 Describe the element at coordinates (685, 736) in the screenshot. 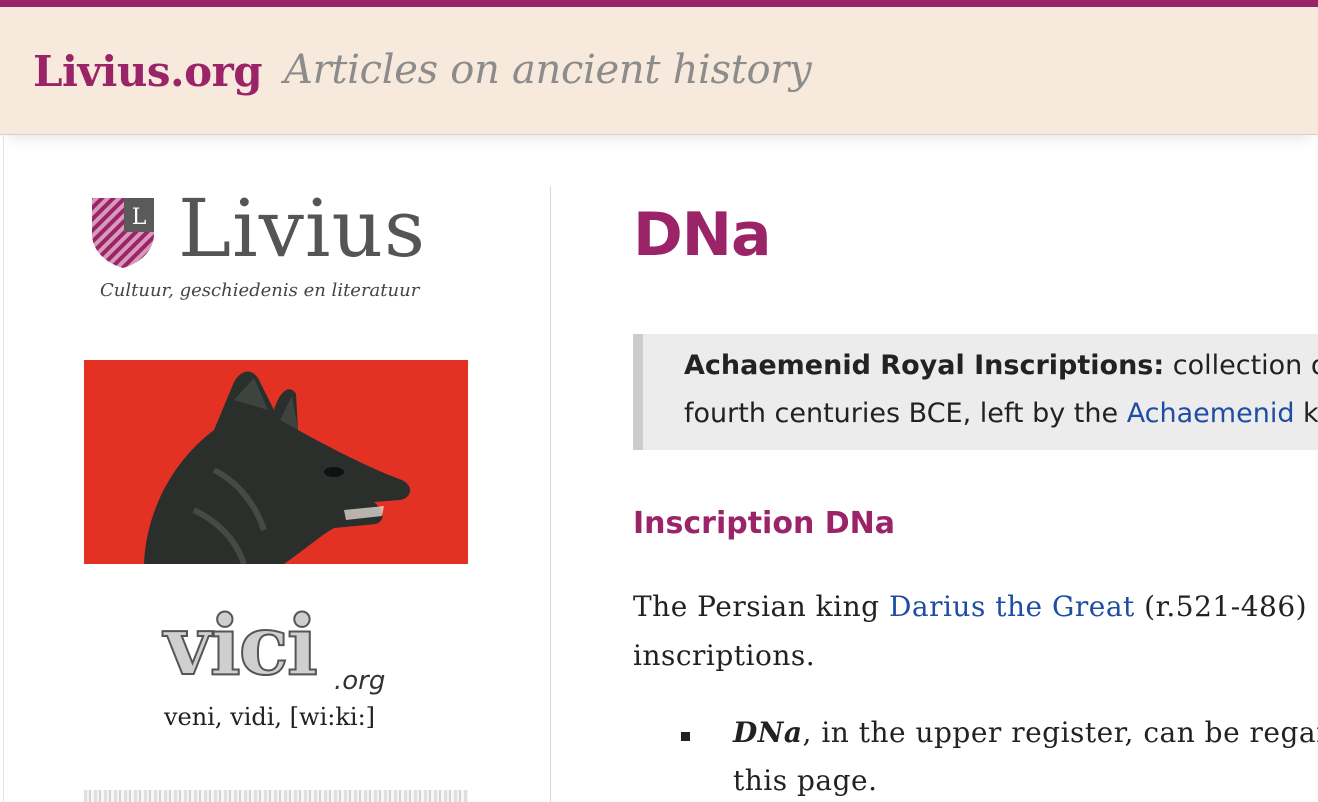

I see `bullet-marker` at that location.